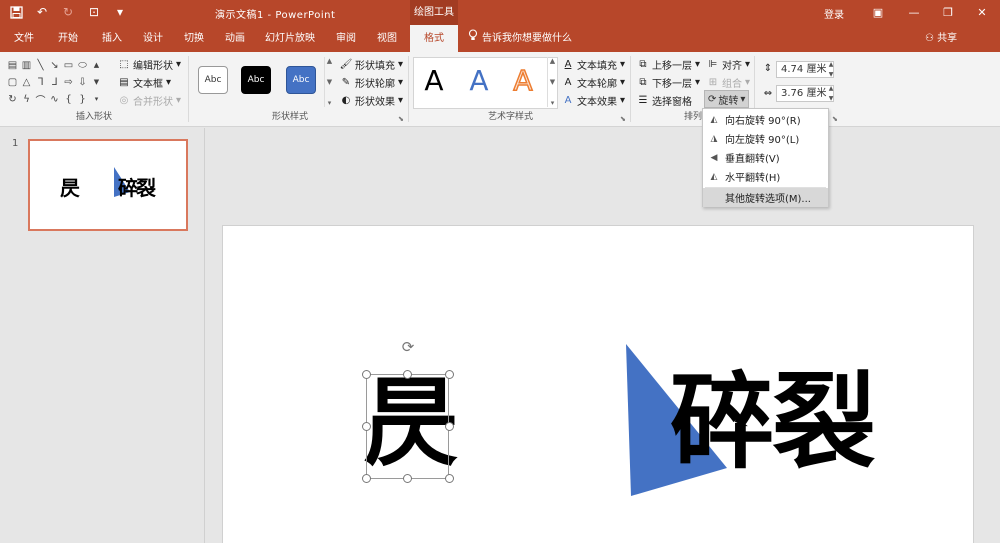 The width and height of the screenshot is (1000, 543). I want to click on selection-pane-button: ☰ 选择窗格, so click(664, 100).